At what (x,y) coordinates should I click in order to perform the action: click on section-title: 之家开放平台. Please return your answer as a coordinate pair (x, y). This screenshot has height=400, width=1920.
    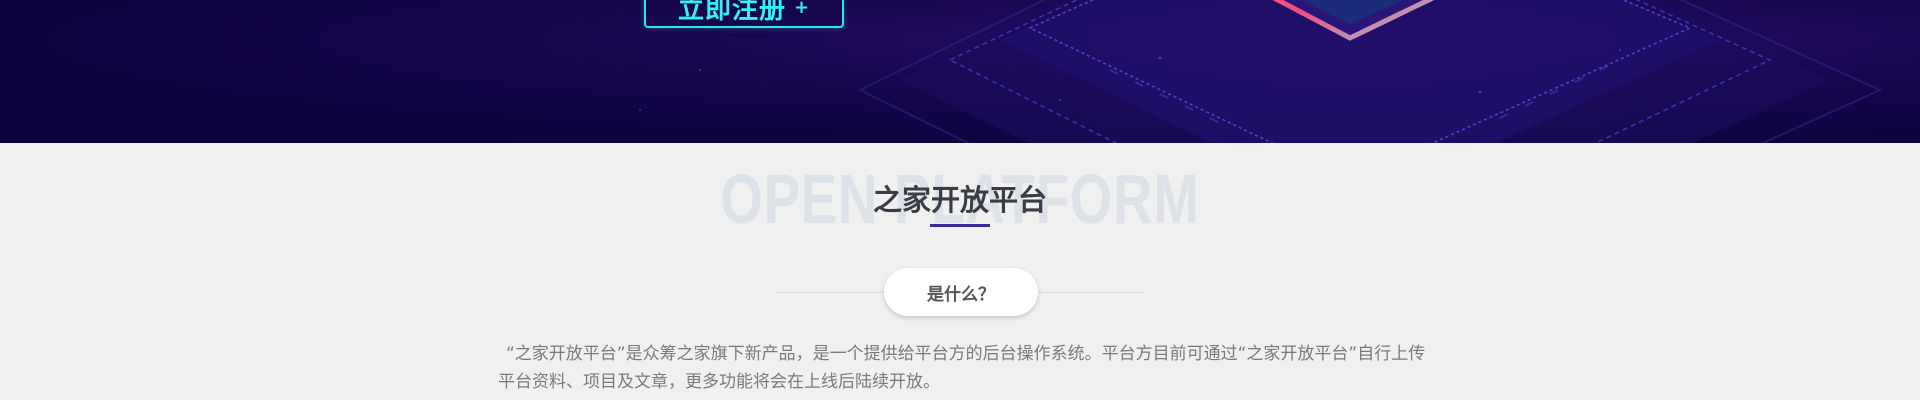
    Looking at the image, I should click on (959, 200).